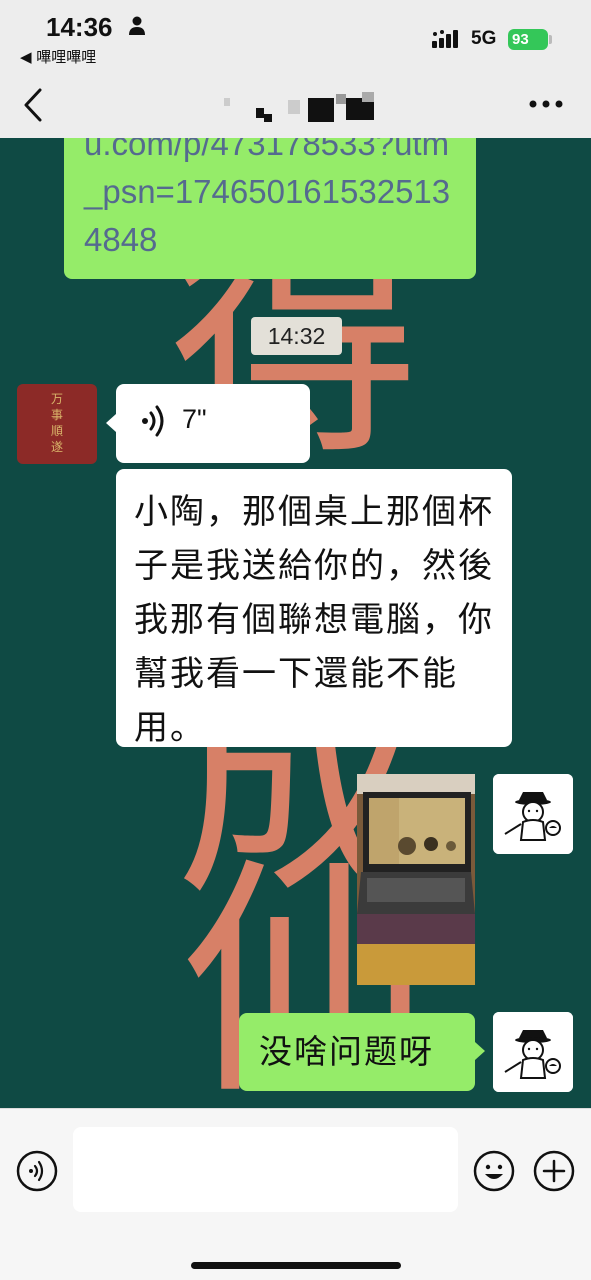 Image resolution: width=591 pixels, height=1280 pixels. Describe the element at coordinates (299, 107) in the screenshot. I see `chat-title-redacted` at that location.